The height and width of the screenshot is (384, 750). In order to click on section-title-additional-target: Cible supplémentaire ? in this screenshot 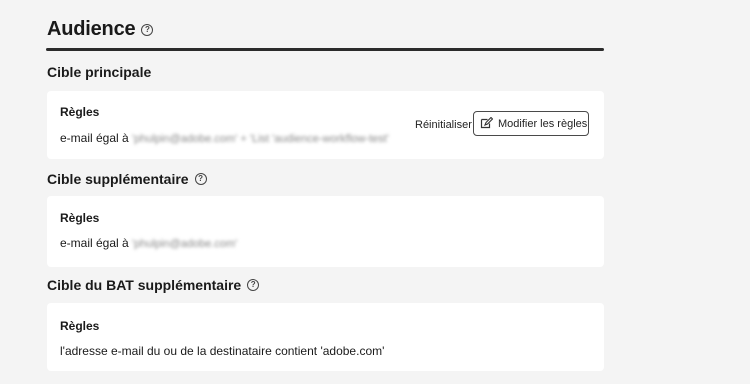, I will do `click(127, 179)`.